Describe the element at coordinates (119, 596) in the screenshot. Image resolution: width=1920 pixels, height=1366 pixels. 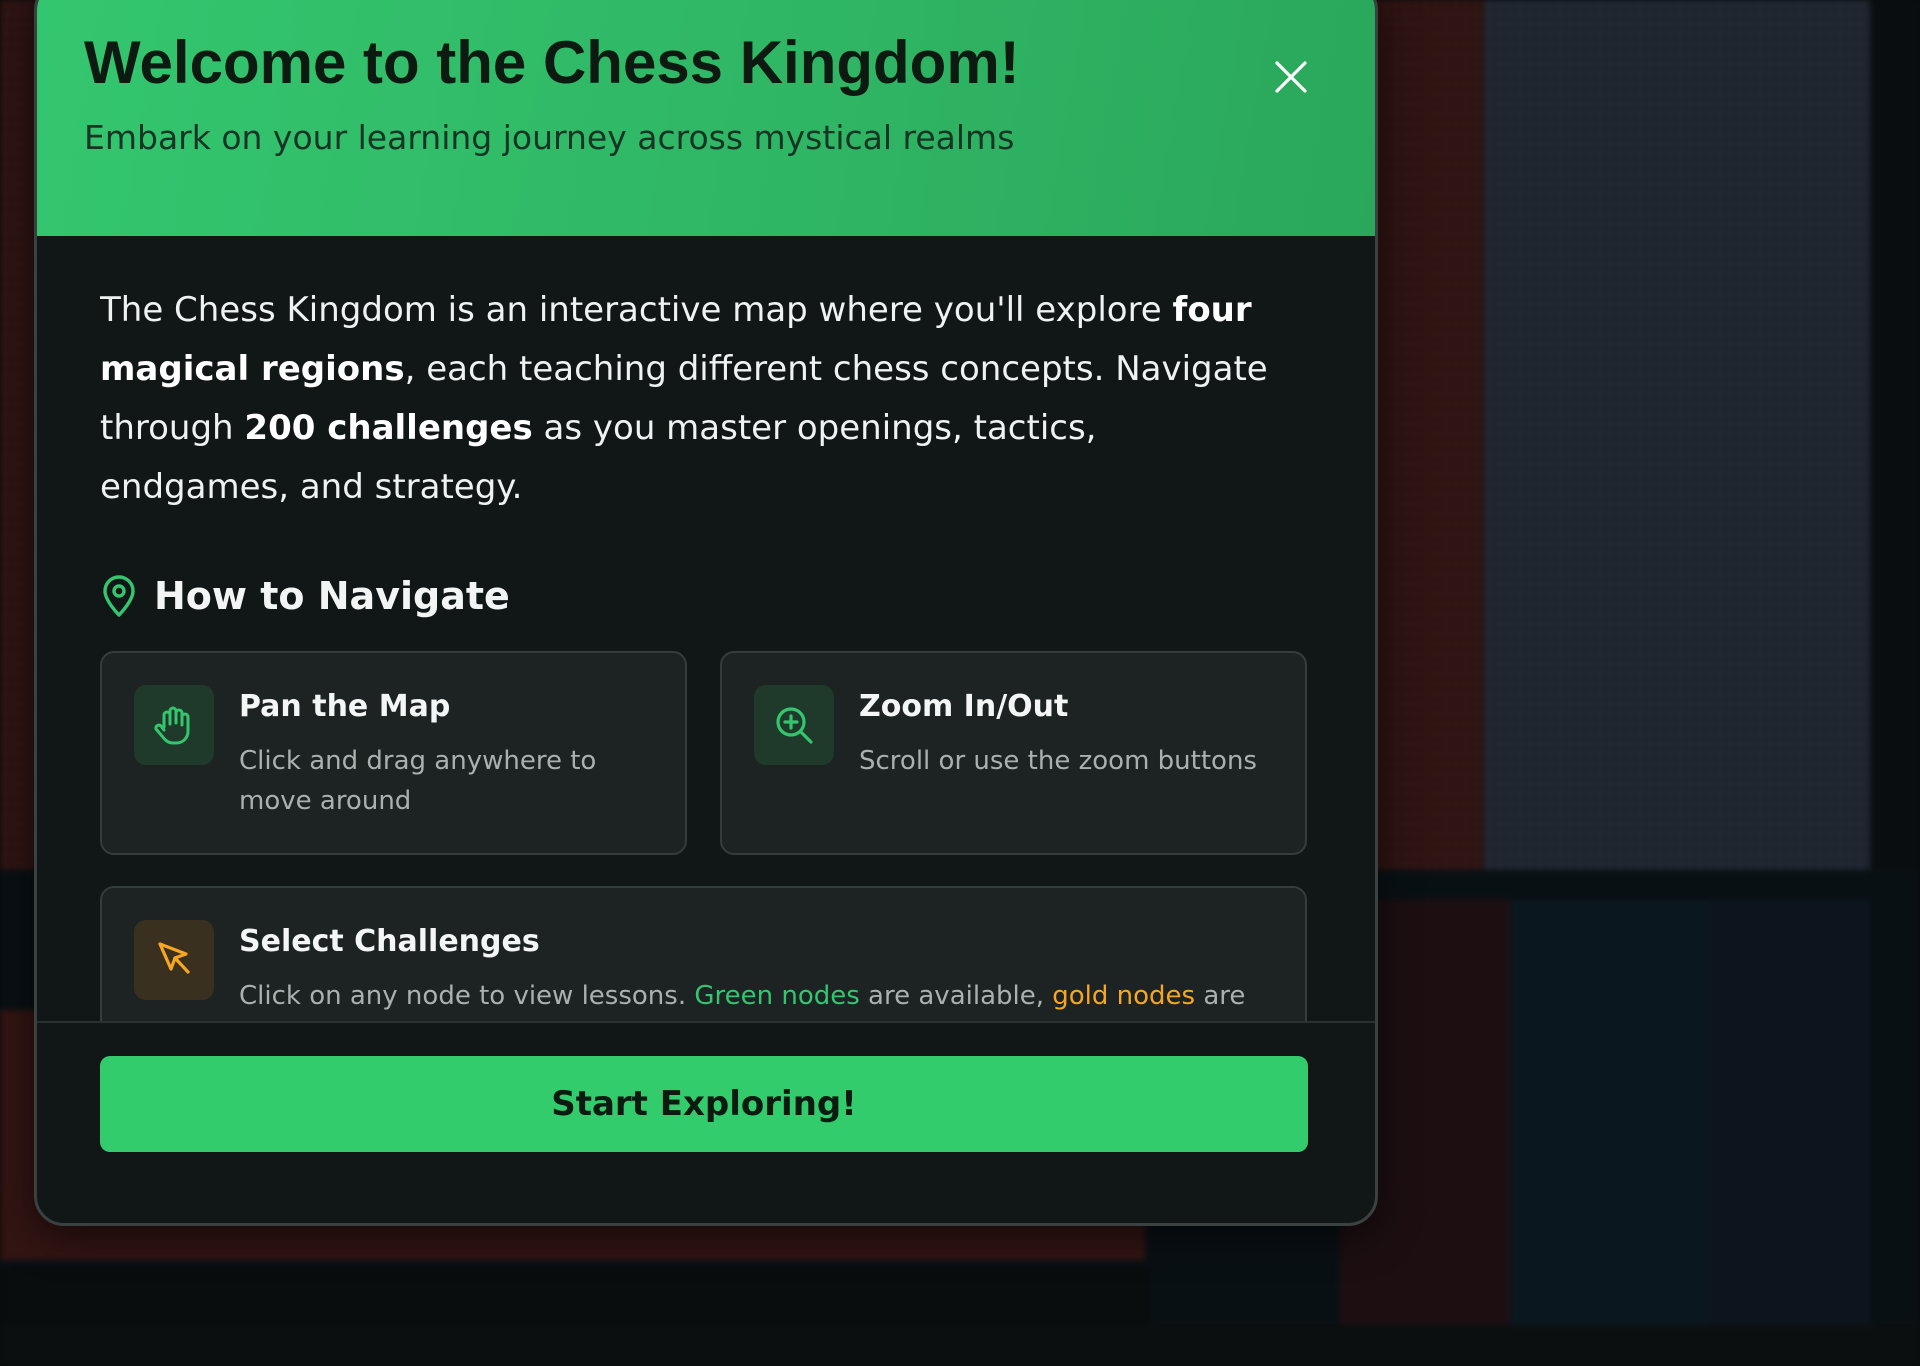
I see `map-pin-icon` at that location.